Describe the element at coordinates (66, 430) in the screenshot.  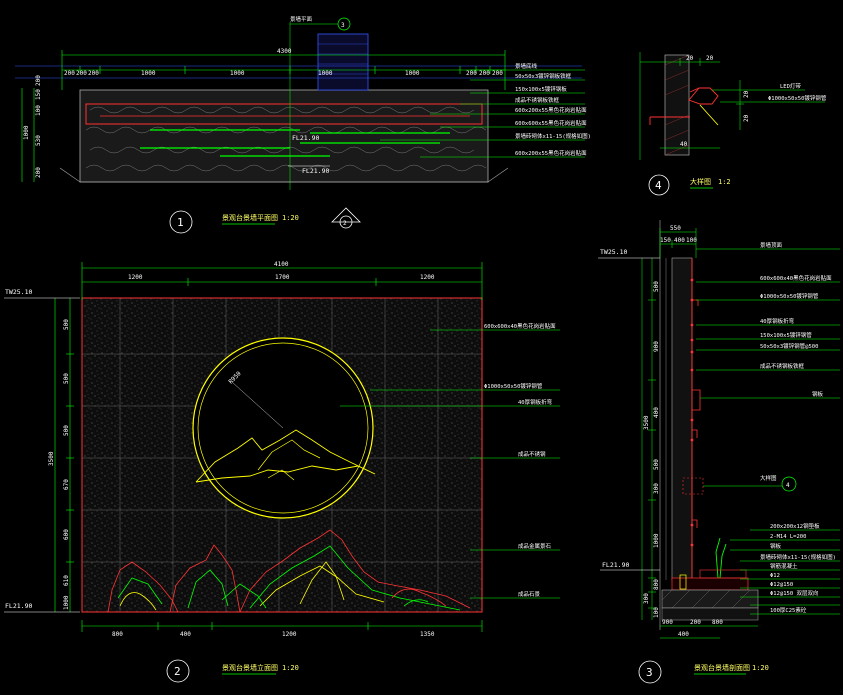
I see `elevation-dim-left-3: 500` at that location.